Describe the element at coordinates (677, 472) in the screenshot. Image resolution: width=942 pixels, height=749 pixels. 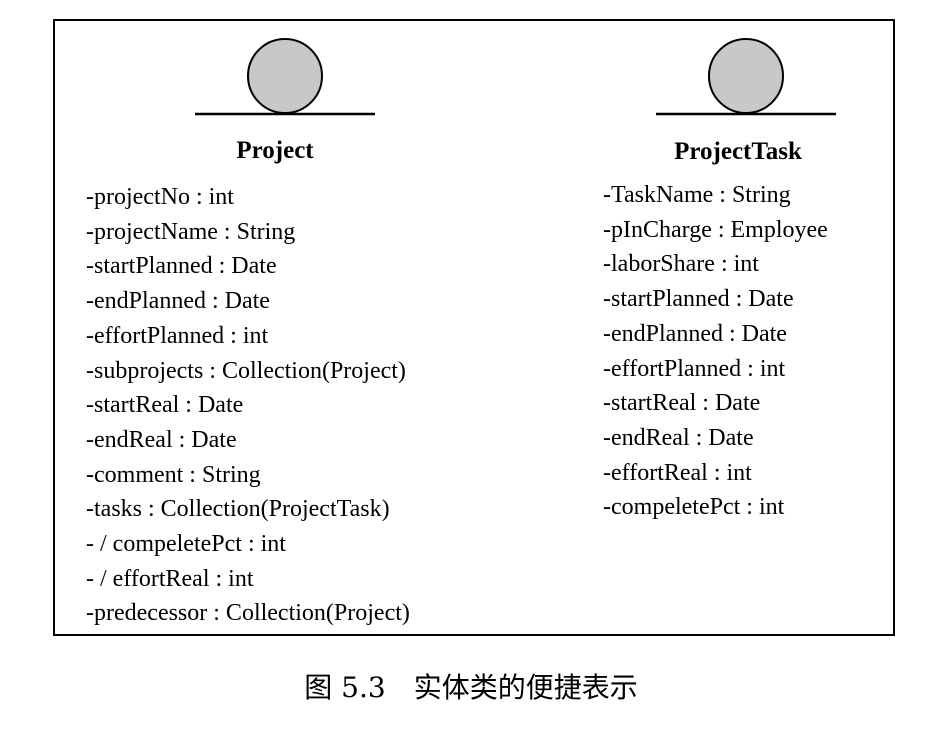
I see `attribute: -effortReal : int` at that location.